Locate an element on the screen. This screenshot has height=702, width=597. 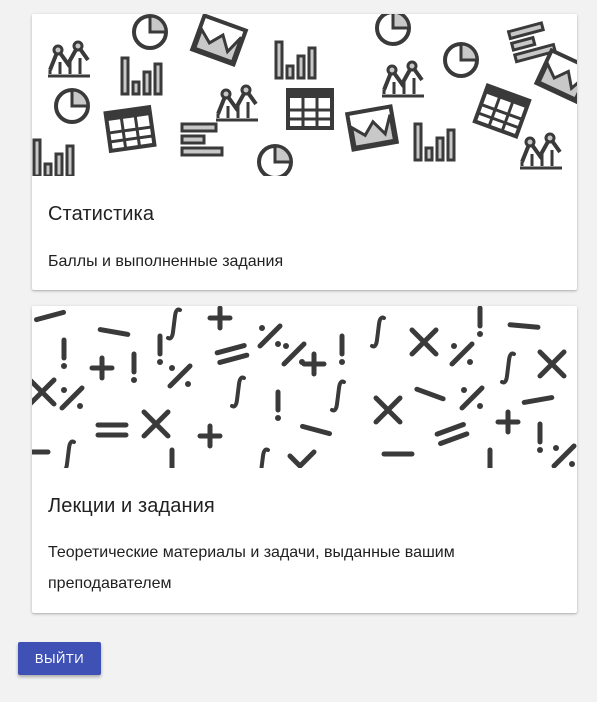
lectures-card-title: Лекции и задания is located at coordinates (131, 506).